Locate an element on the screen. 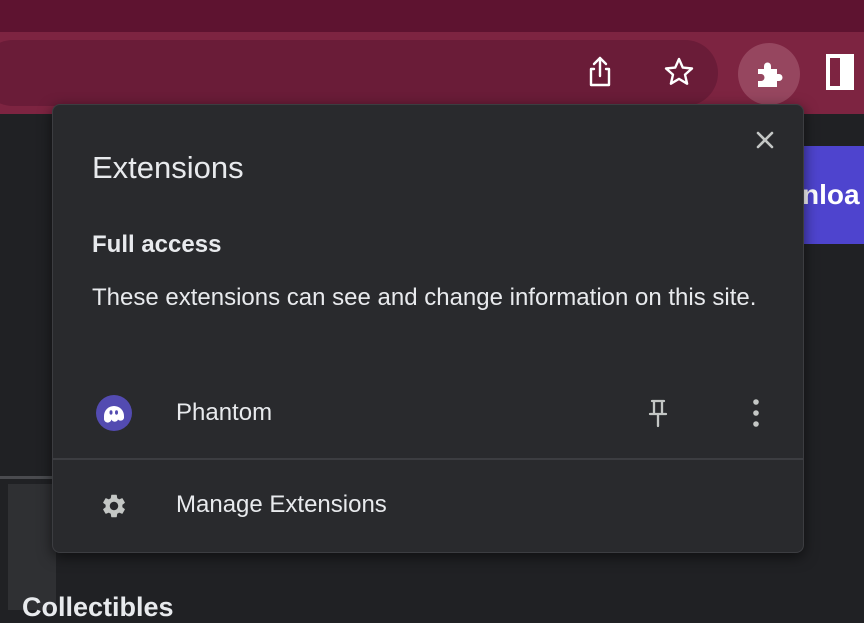  pin-icon is located at coordinates (658, 413).